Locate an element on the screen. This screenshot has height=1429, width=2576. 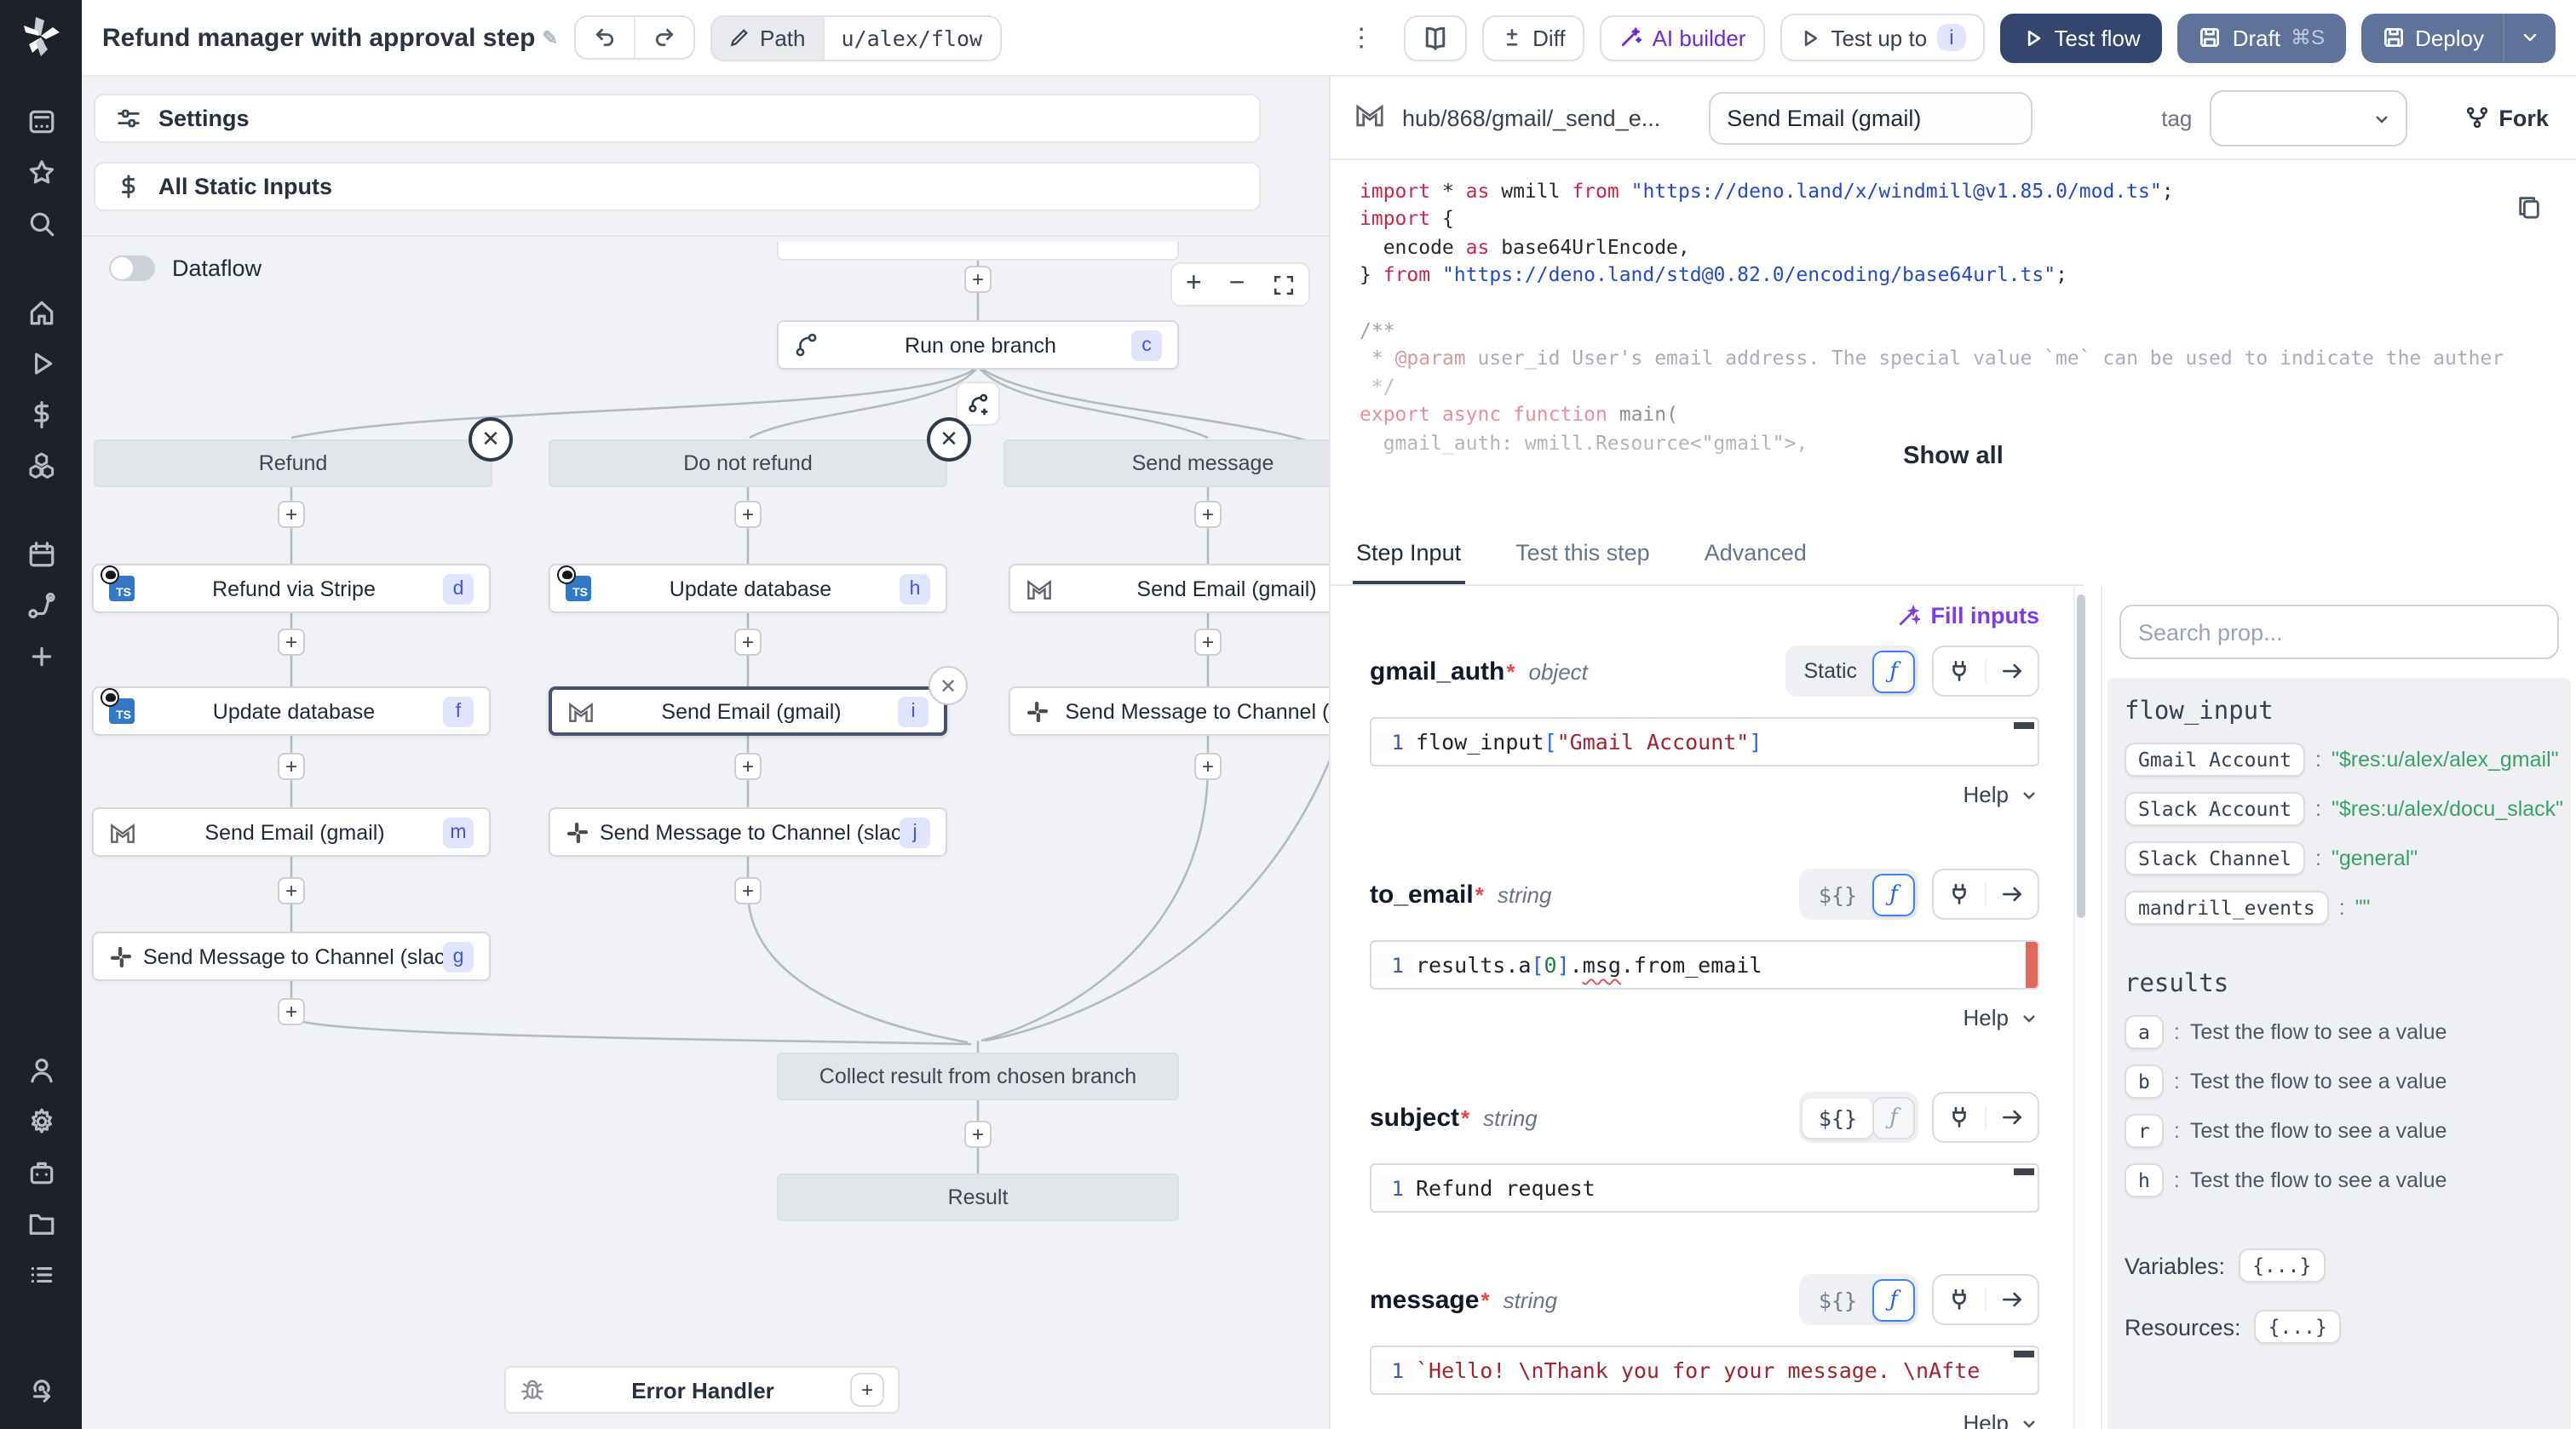
deploy-button: Deploy is located at coordinates (2432, 37).